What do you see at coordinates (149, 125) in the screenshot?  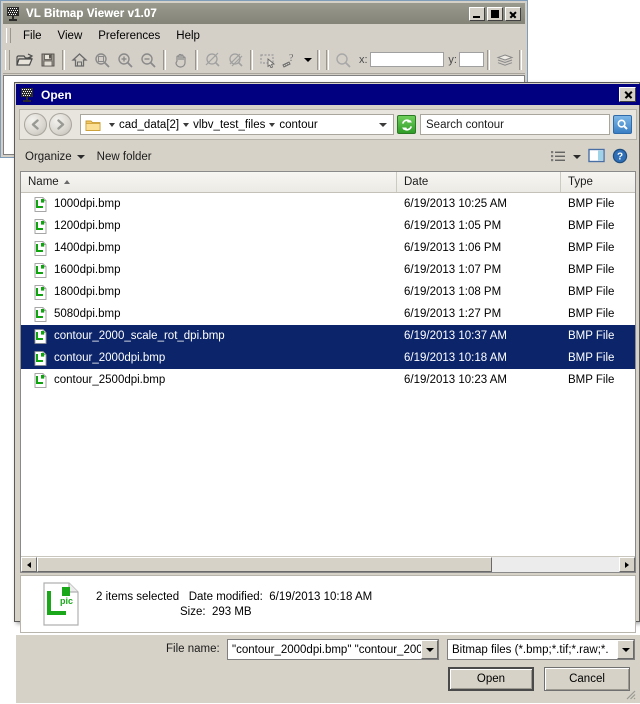 I see `breadcrumb-item-cad-data: cad_data[2]` at bounding box center [149, 125].